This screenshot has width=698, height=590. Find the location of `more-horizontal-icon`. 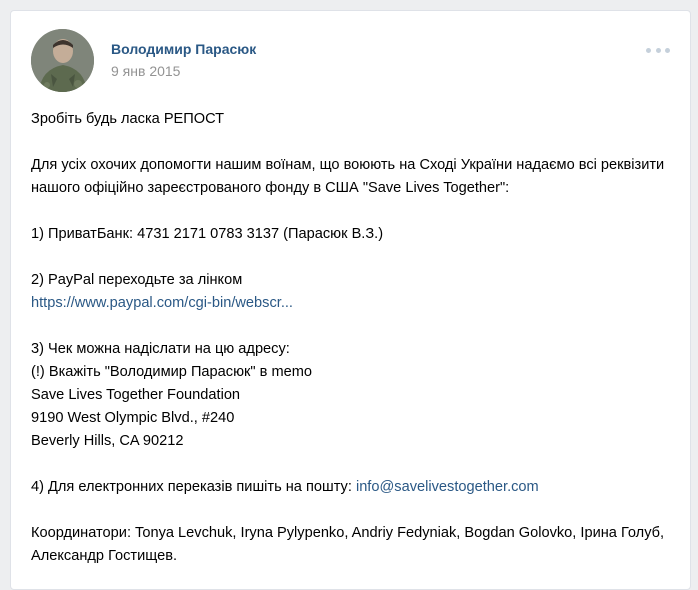

more-horizontal-icon is located at coordinates (658, 50).